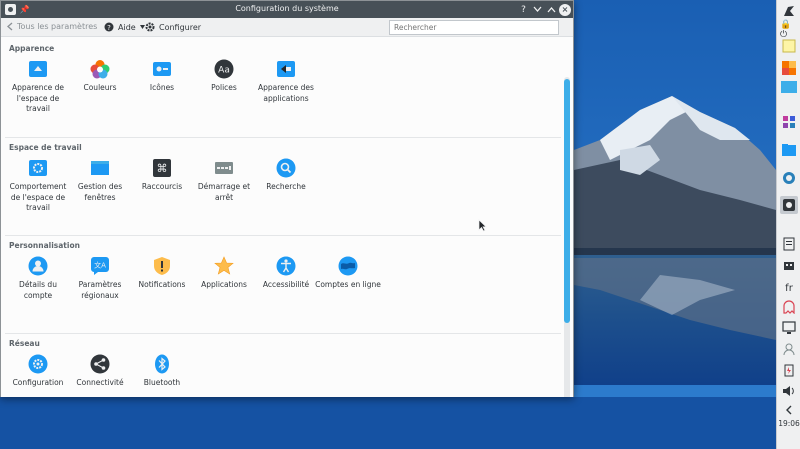 The image size is (800, 449). I want to click on item-startup-shutdown: Démarrage et arrêt, so click(224, 180).